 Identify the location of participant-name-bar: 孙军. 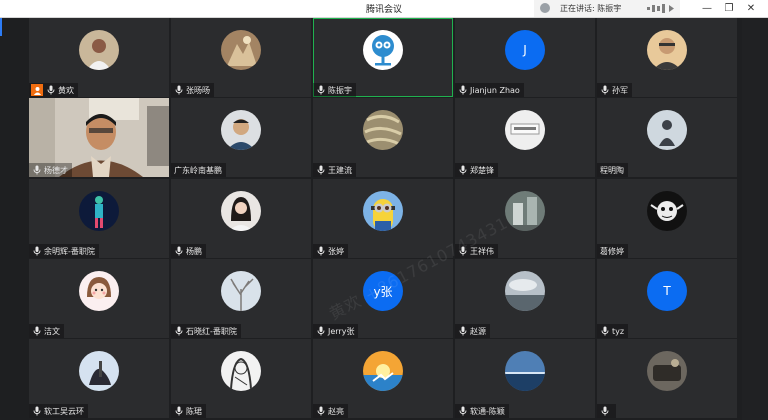
(614, 90).